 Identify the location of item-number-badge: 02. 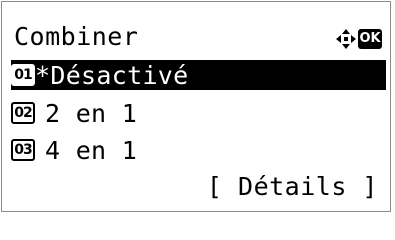
(23, 113).